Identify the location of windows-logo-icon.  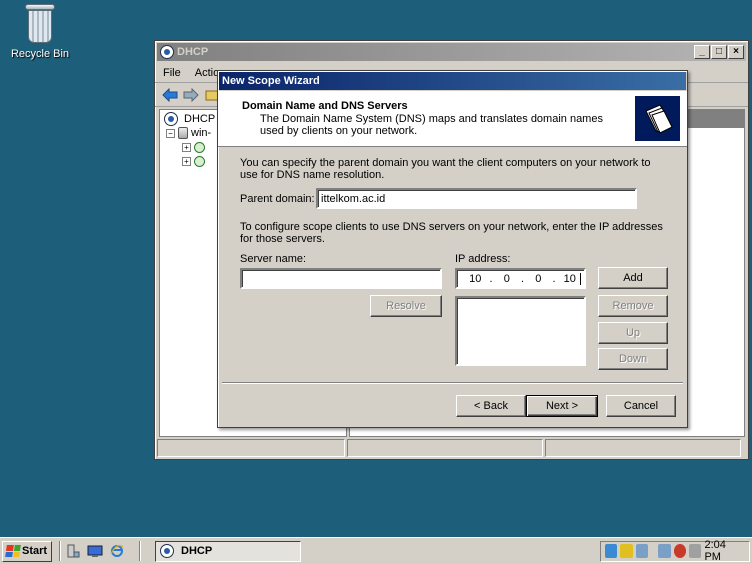
(13, 551).